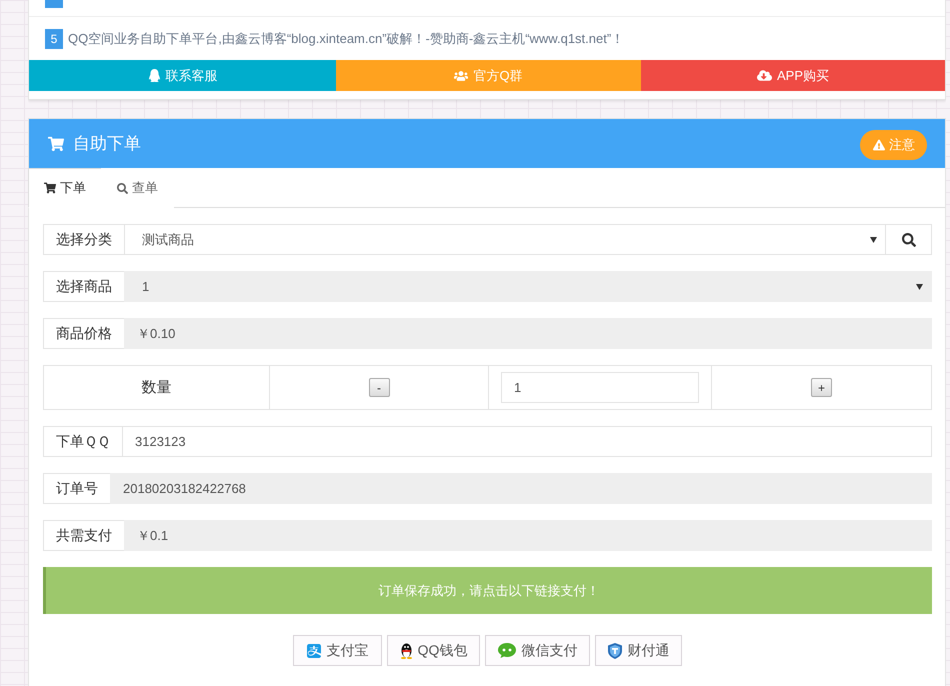 The image size is (950, 686). I want to click on tab: 查单, so click(137, 188).